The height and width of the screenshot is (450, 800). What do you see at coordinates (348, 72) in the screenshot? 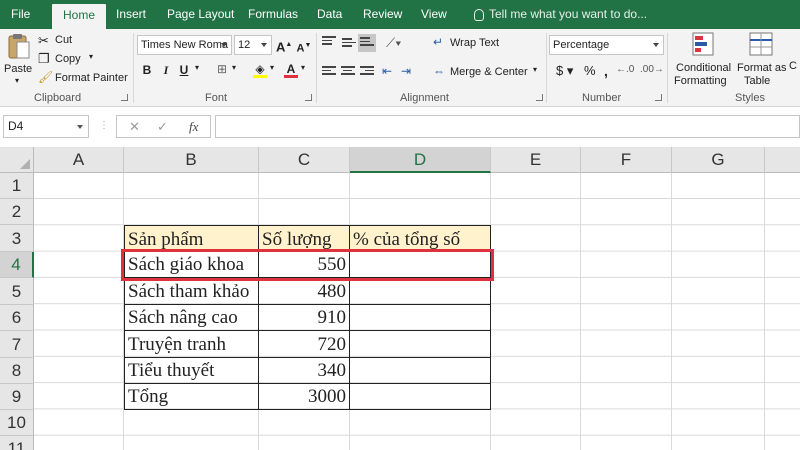
I see `align-center-icon` at bounding box center [348, 72].